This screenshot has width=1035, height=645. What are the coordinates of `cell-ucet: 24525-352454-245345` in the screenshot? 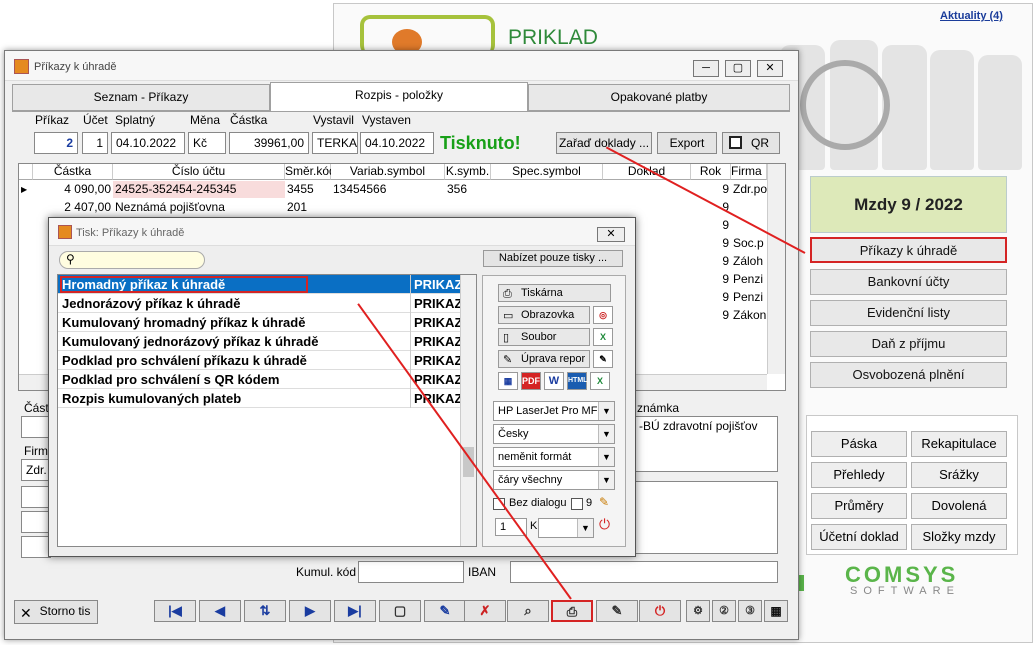 It's located at (199, 189).